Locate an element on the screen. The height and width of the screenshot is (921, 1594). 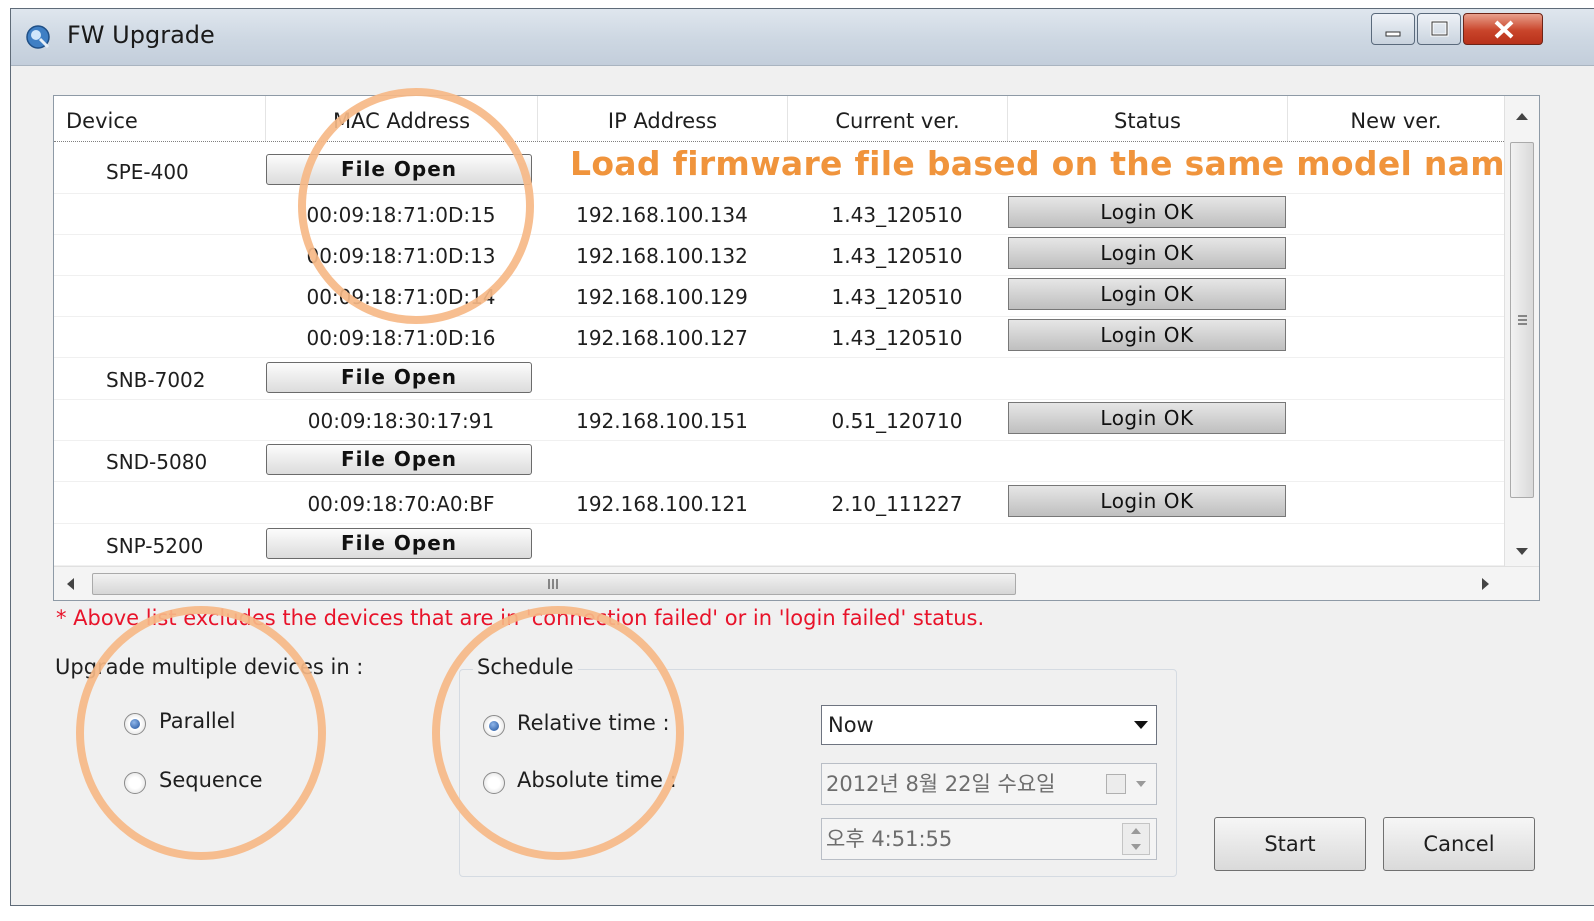
mac-address: 00:09:18:70:A0:BF is located at coordinates (401, 504).